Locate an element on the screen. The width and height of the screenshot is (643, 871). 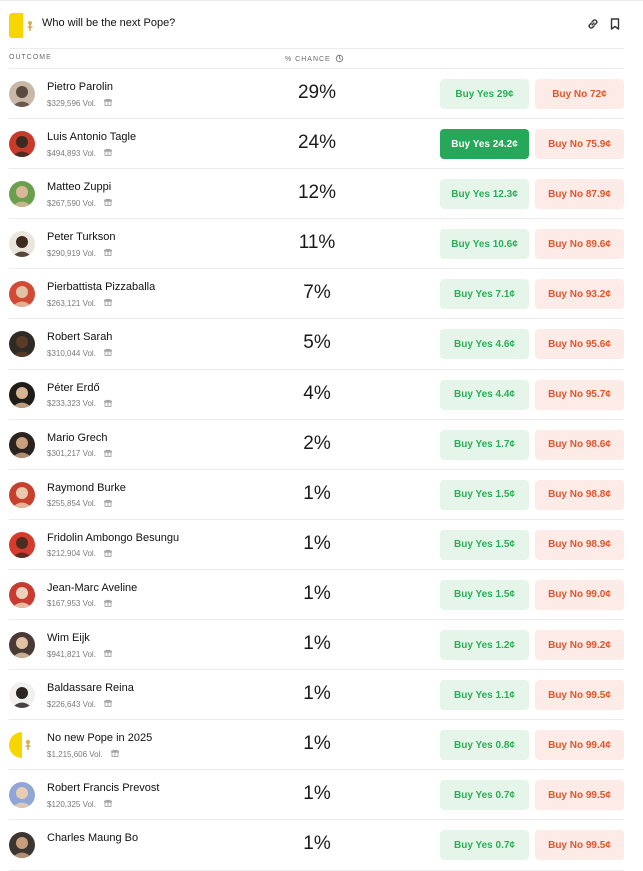
buy-yes-button: Buy Yes 1.1¢ is located at coordinates (484, 695).